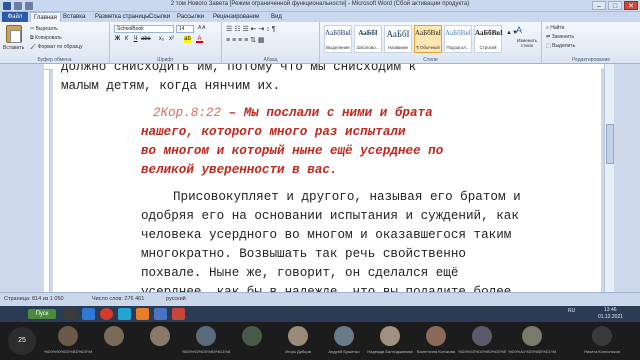 The height and width of the screenshot is (360, 640). I want to click on editing-group-label: Редактирование, so click(591, 60).